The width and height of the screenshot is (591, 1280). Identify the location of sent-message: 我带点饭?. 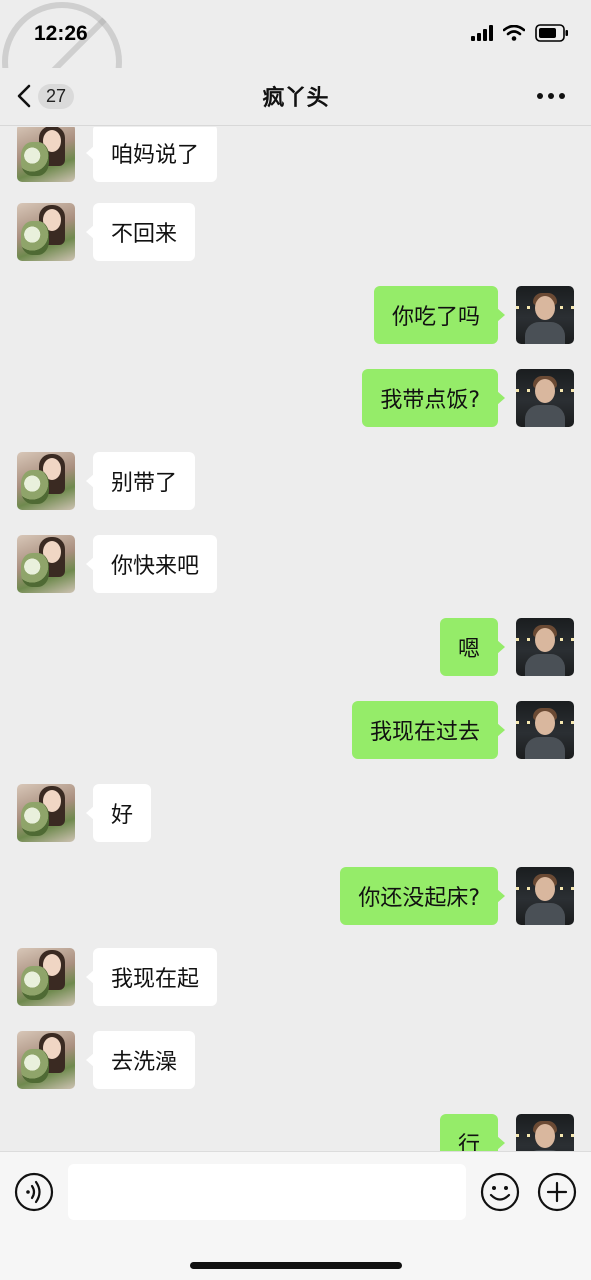
(295, 399).